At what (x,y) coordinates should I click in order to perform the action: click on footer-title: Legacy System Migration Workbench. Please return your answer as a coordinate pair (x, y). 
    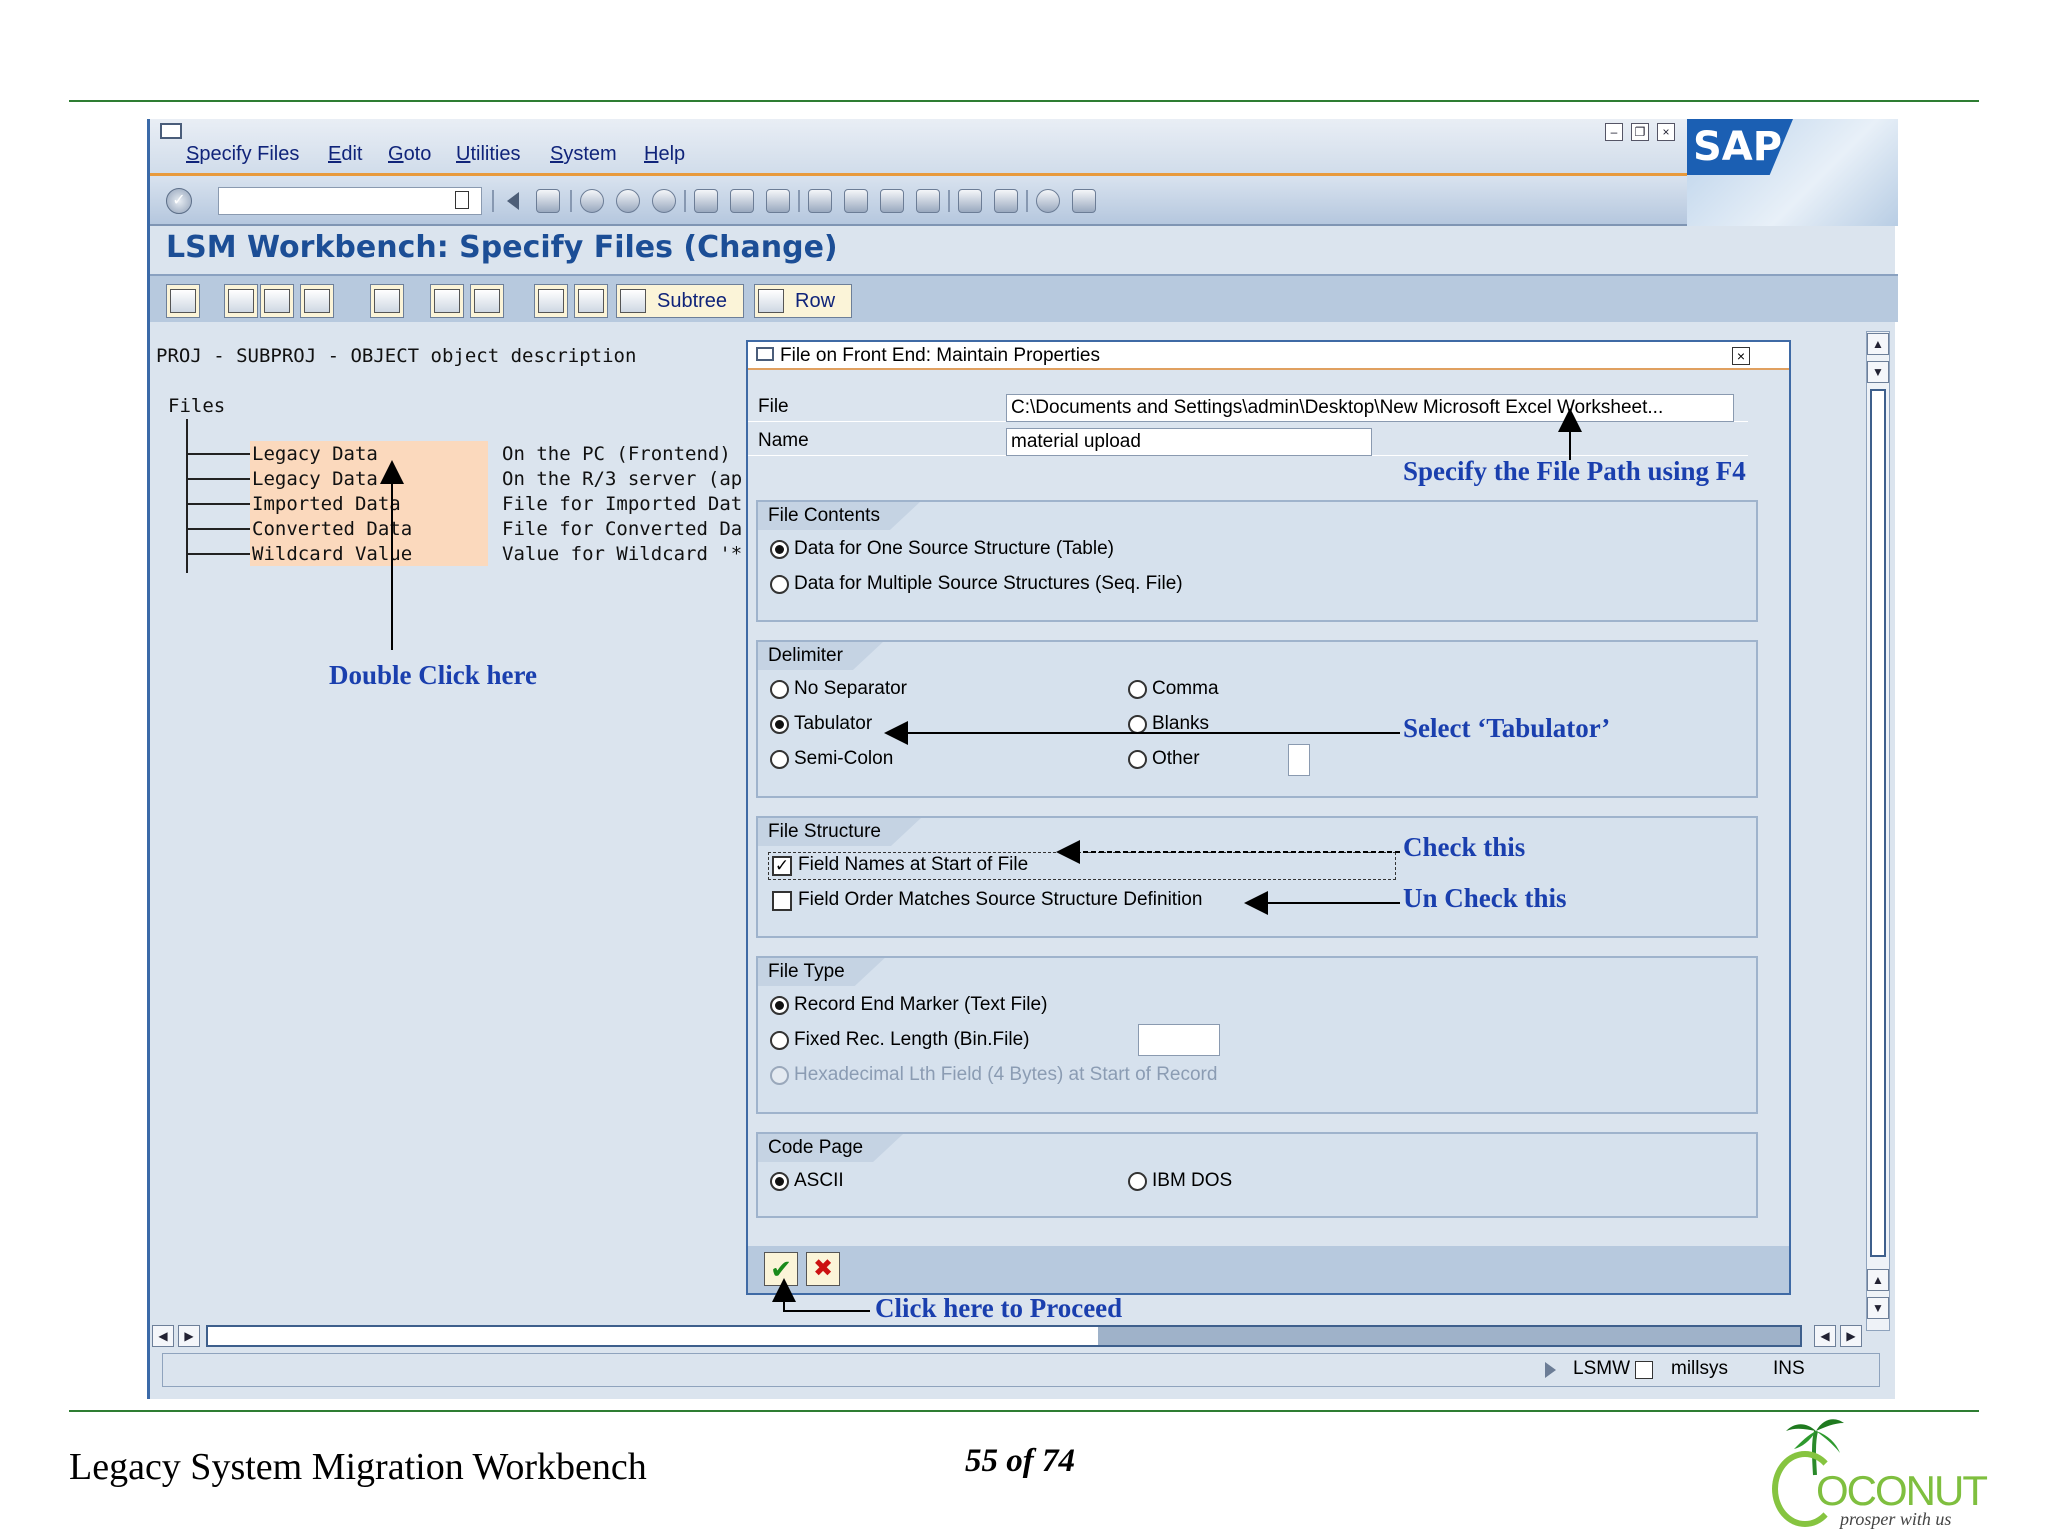
    Looking at the image, I should click on (358, 1467).